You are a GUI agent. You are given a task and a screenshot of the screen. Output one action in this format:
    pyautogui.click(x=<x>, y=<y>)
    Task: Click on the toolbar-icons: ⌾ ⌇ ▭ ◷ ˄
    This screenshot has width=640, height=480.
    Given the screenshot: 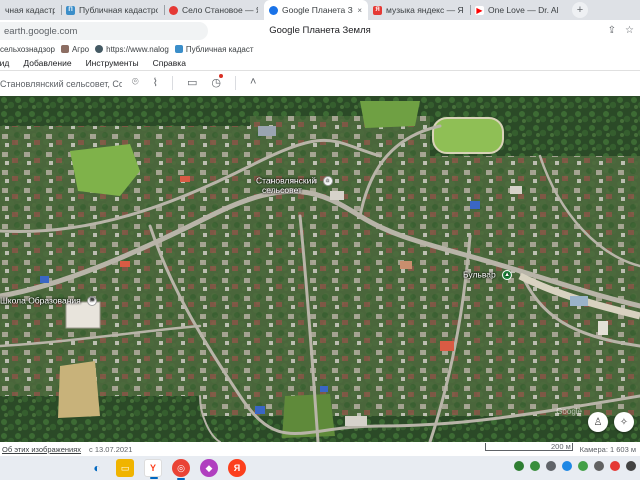 What is the action you would take?
    pyautogui.click(x=194, y=82)
    